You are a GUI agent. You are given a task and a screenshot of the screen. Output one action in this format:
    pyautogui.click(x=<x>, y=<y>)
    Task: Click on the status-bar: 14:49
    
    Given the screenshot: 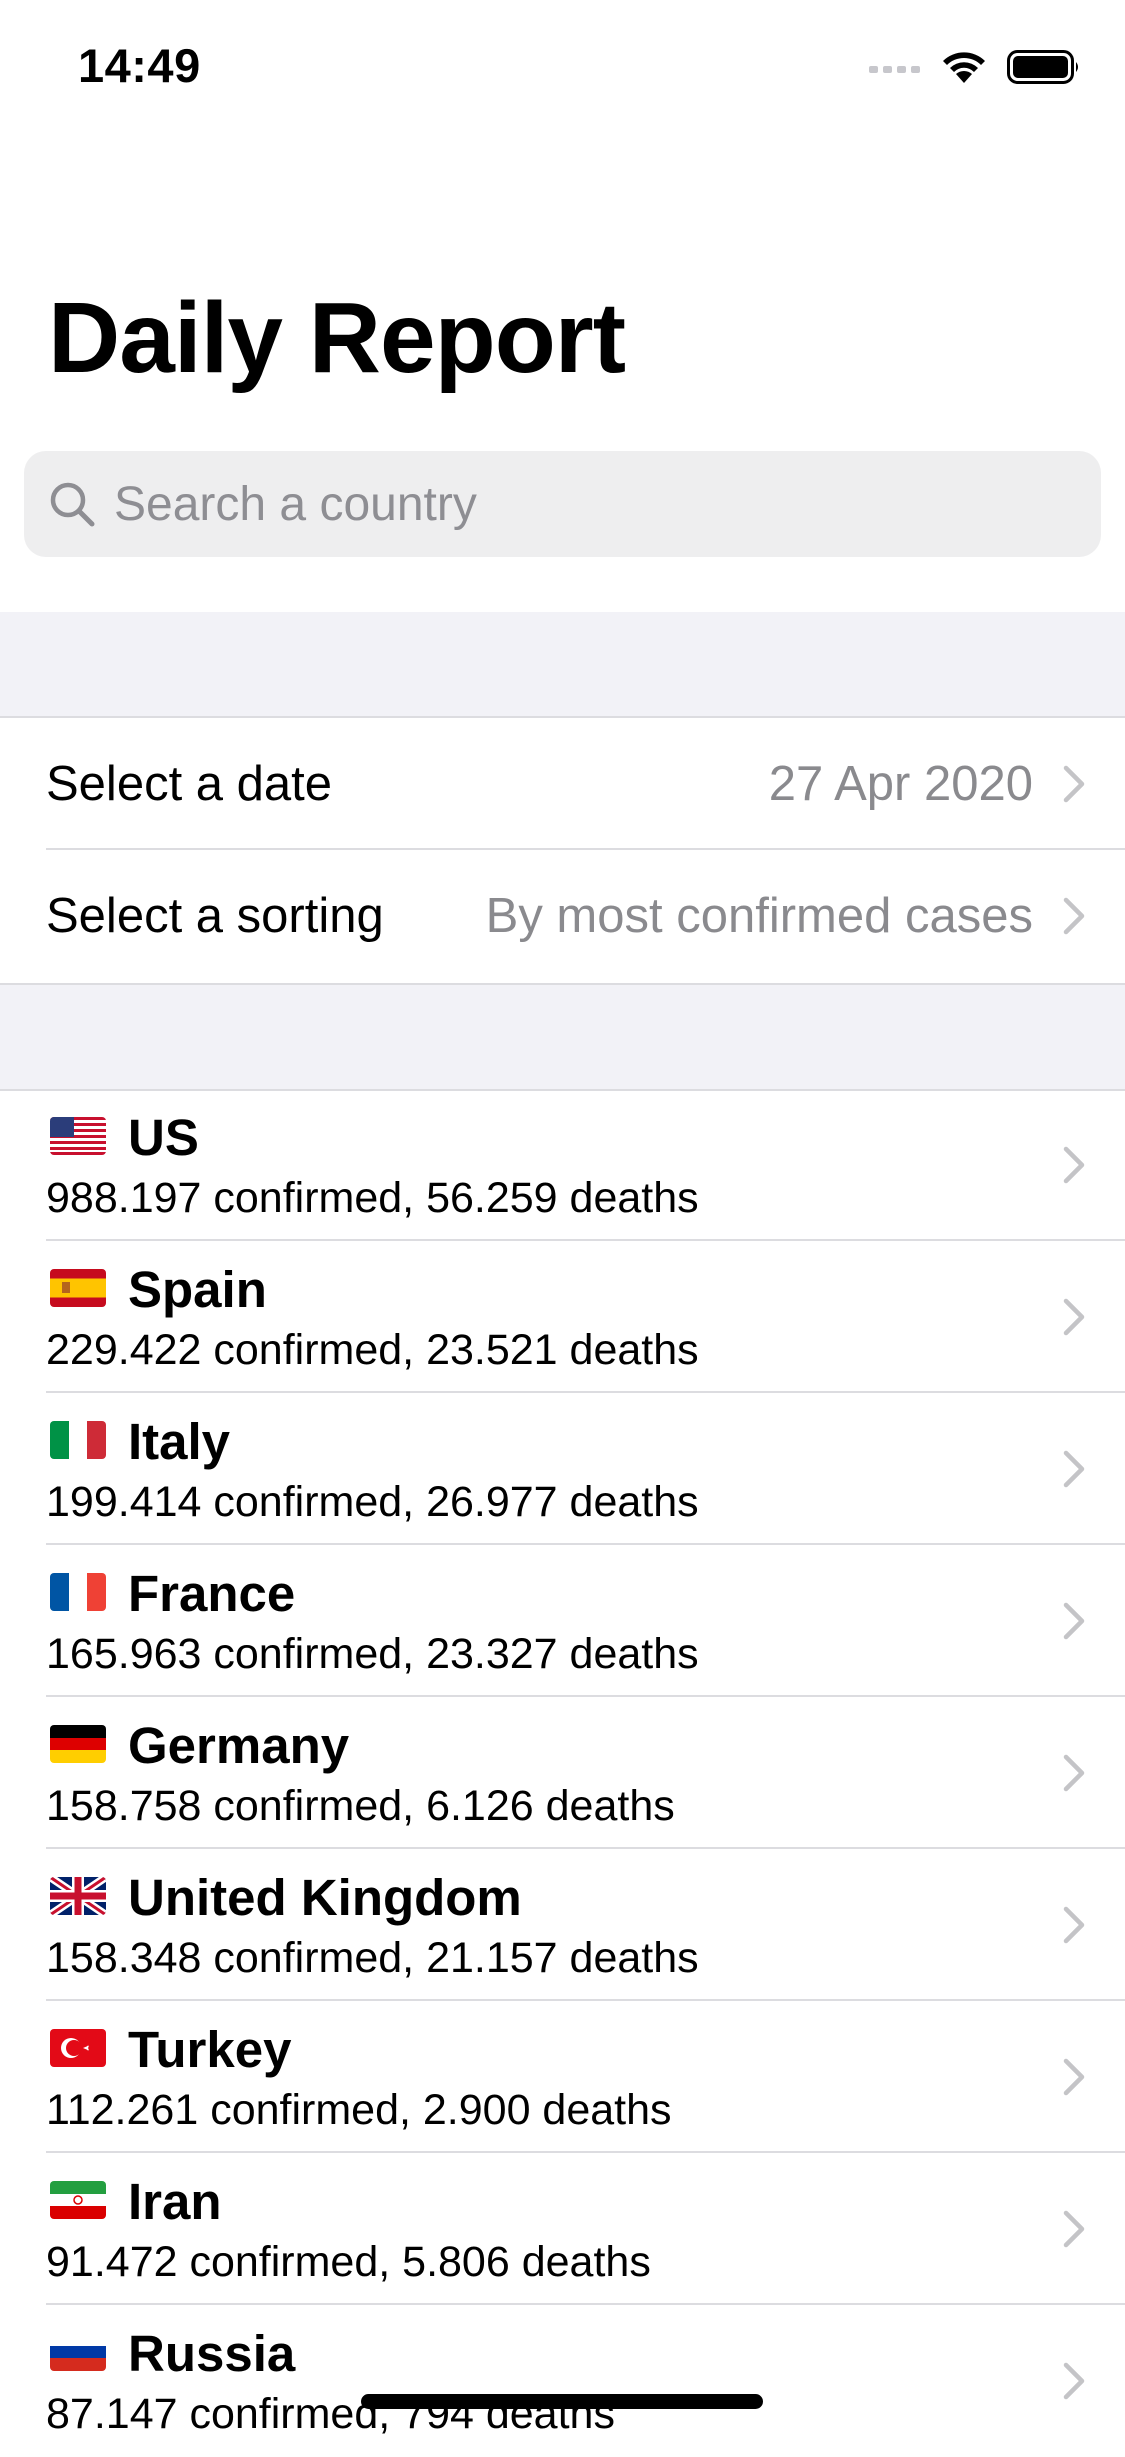 What is the action you would take?
    pyautogui.click(x=562, y=70)
    